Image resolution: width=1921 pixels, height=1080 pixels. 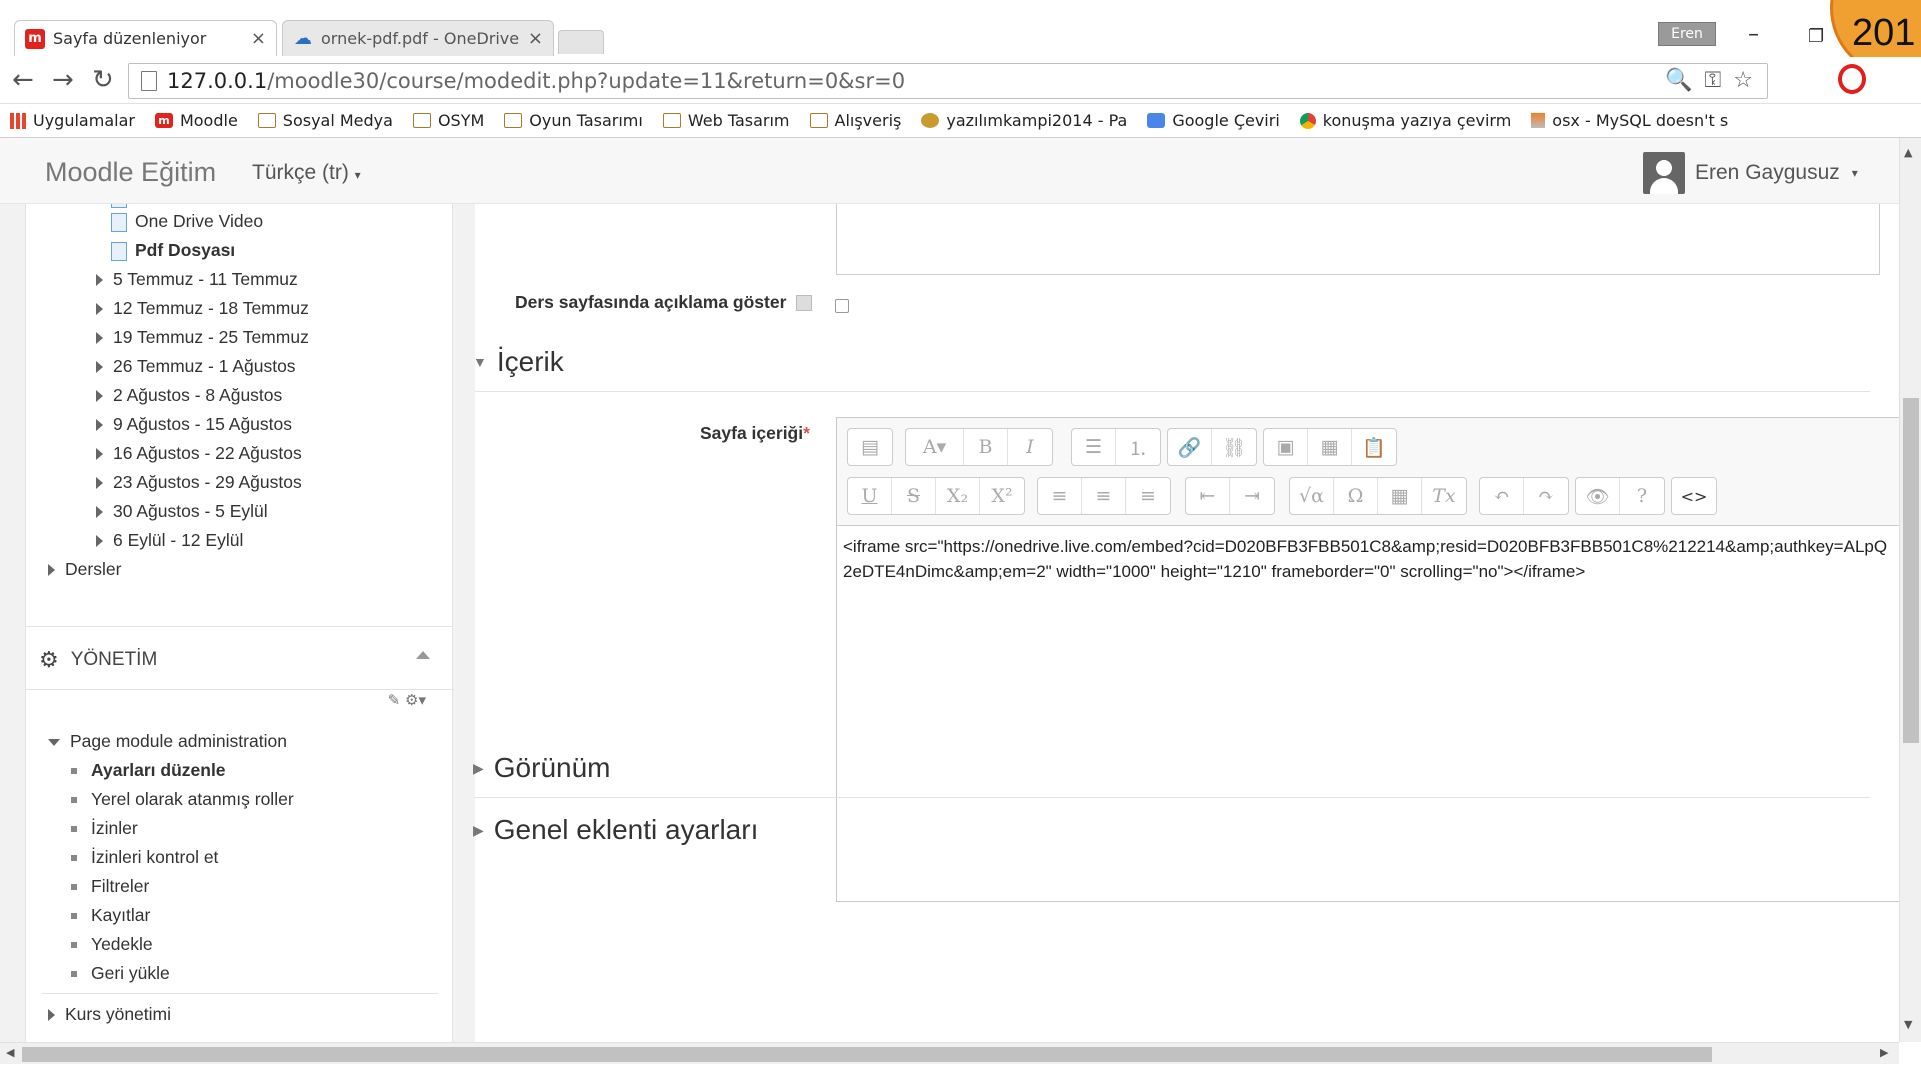 I want to click on screenreader-helper-icon: ?, so click(x=1642, y=496).